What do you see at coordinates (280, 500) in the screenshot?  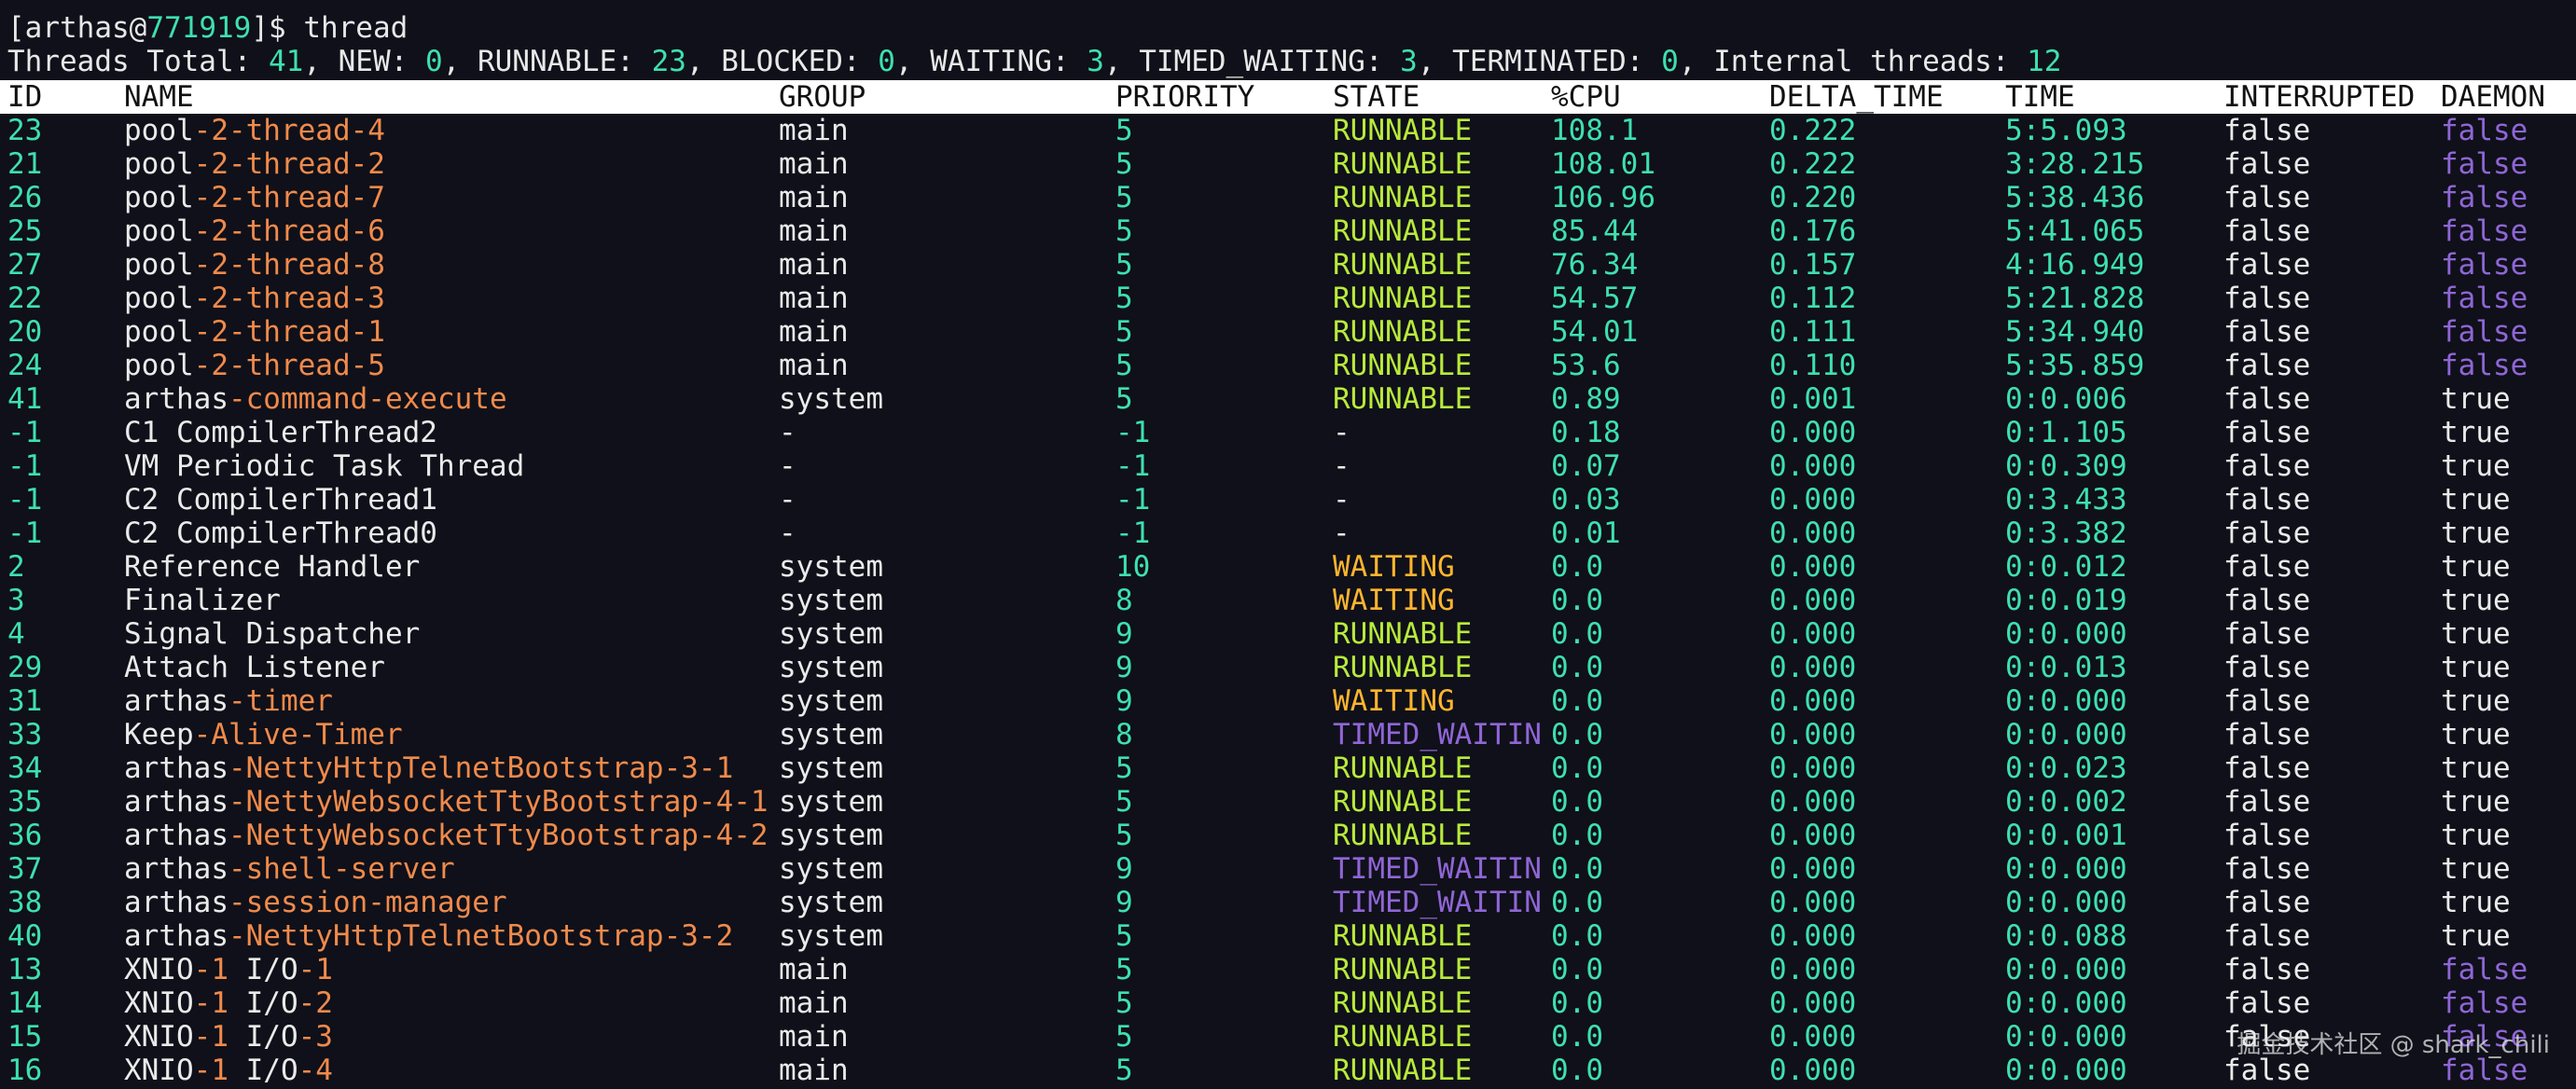 I see `thread-name-part: C2 CompilerThread1` at bounding box center [280, 500].